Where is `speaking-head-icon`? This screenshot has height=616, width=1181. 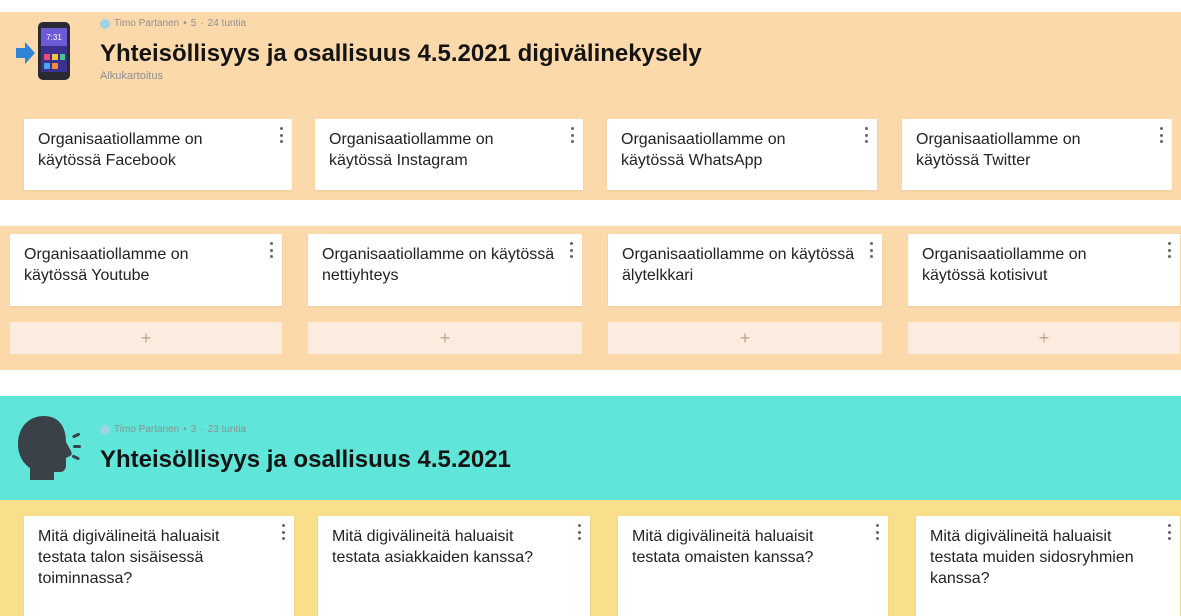
speaking-head-icon is located at coordinates (48, 447).